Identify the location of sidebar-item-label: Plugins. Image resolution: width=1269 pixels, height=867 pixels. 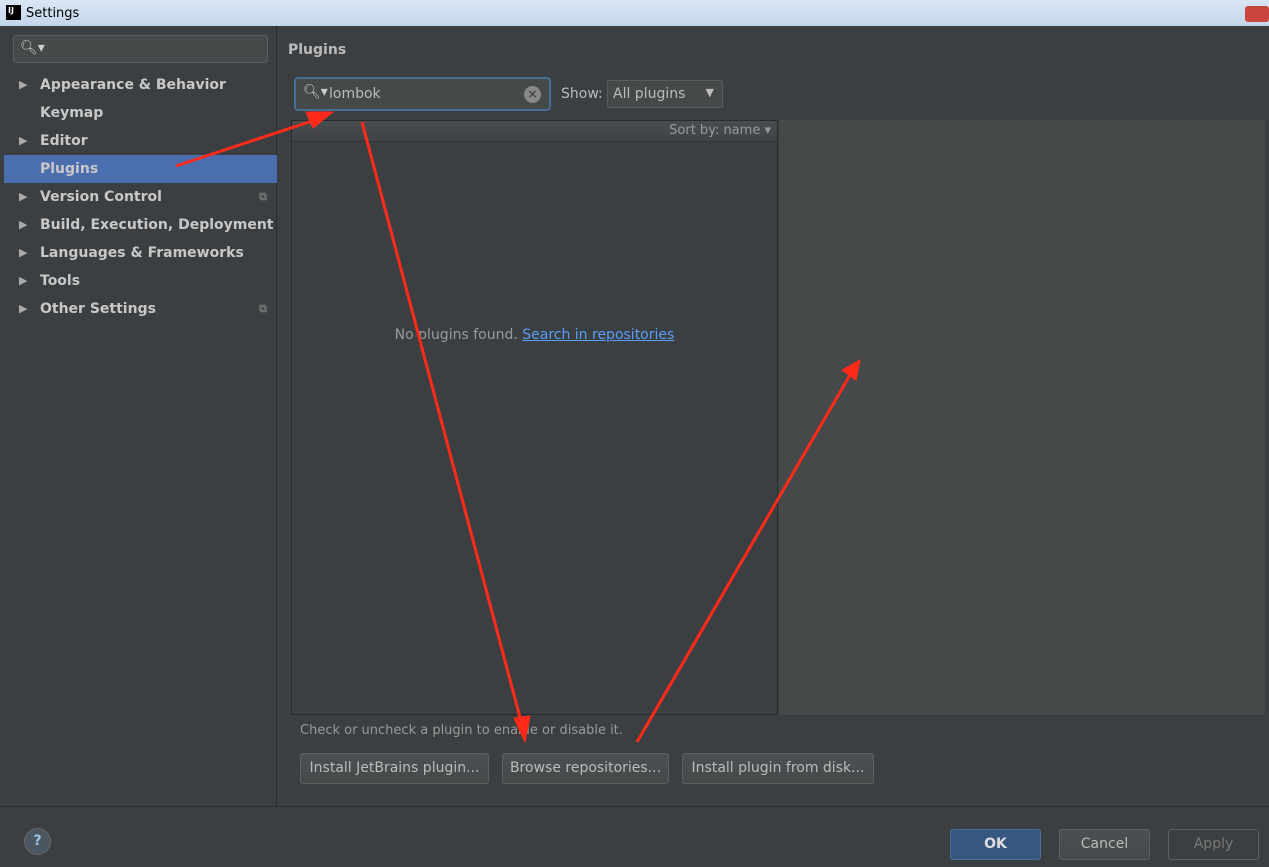
(69, 169).